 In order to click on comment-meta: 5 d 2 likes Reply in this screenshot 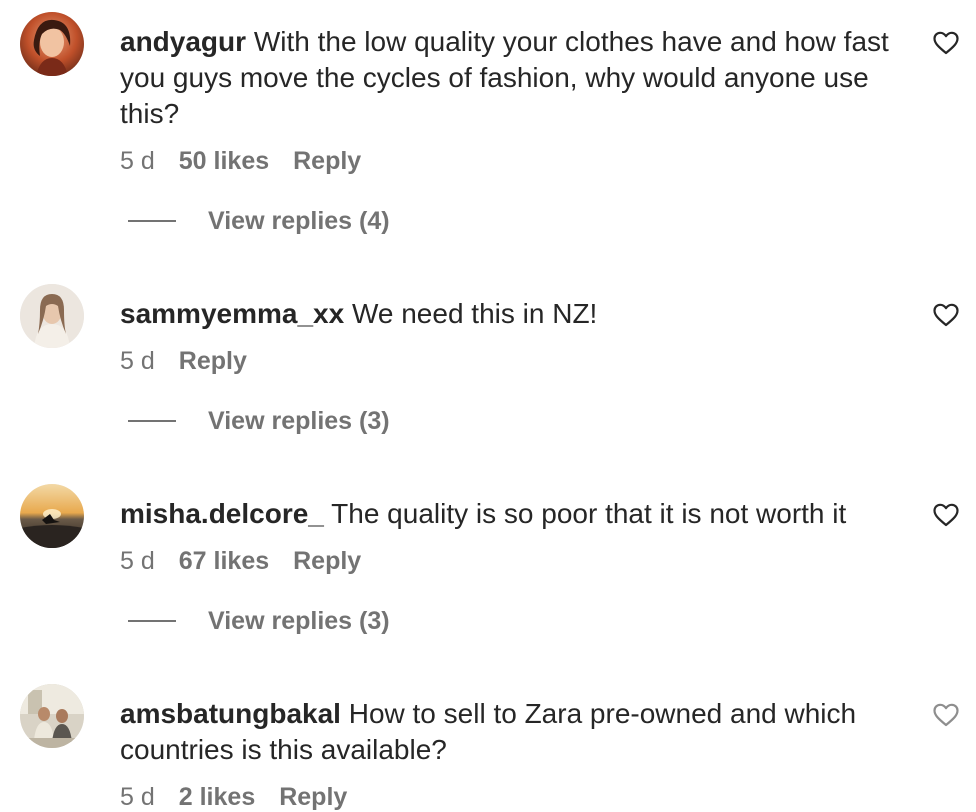, I will do `click(515, 797)`.